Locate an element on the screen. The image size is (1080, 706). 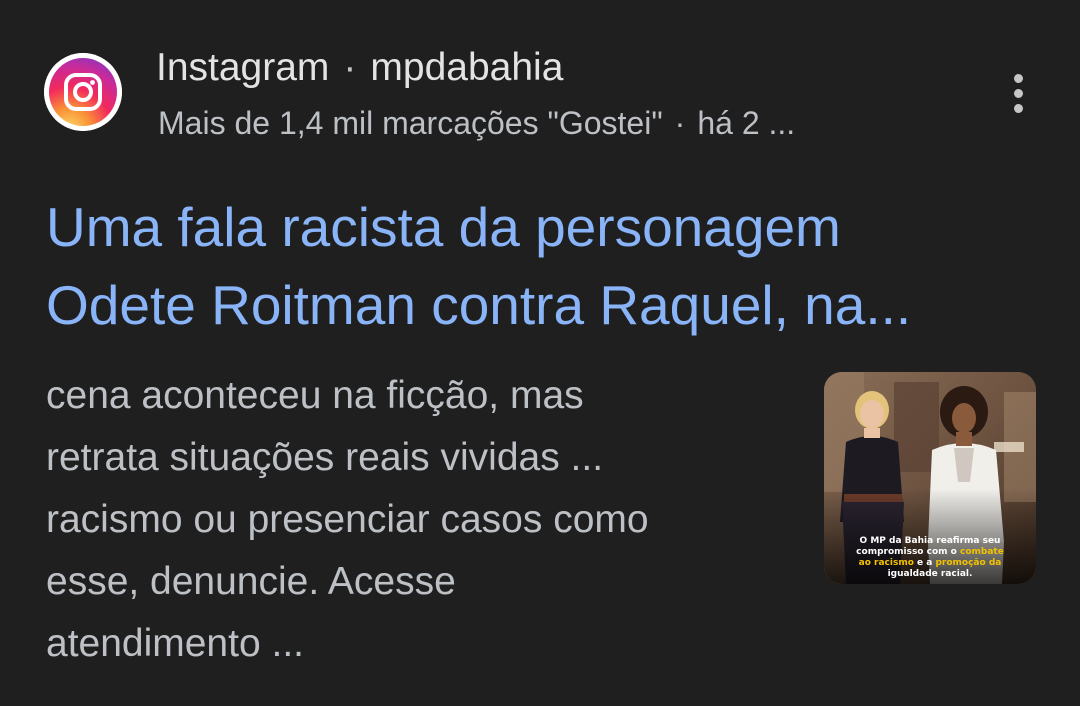
caption-line: ao racismo e a promoção da is located at coordinates (930, 563).